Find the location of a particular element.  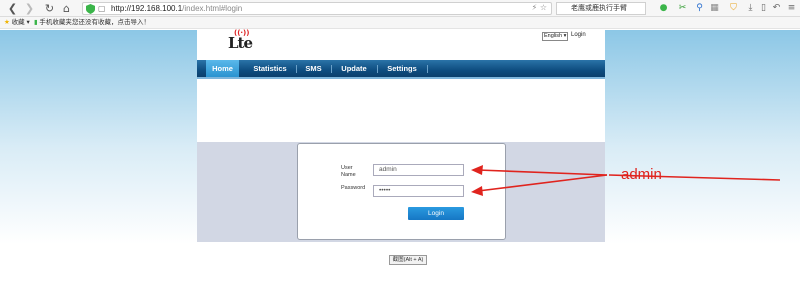

shield-icon: ⛉ is located at coordinates (733, 8).